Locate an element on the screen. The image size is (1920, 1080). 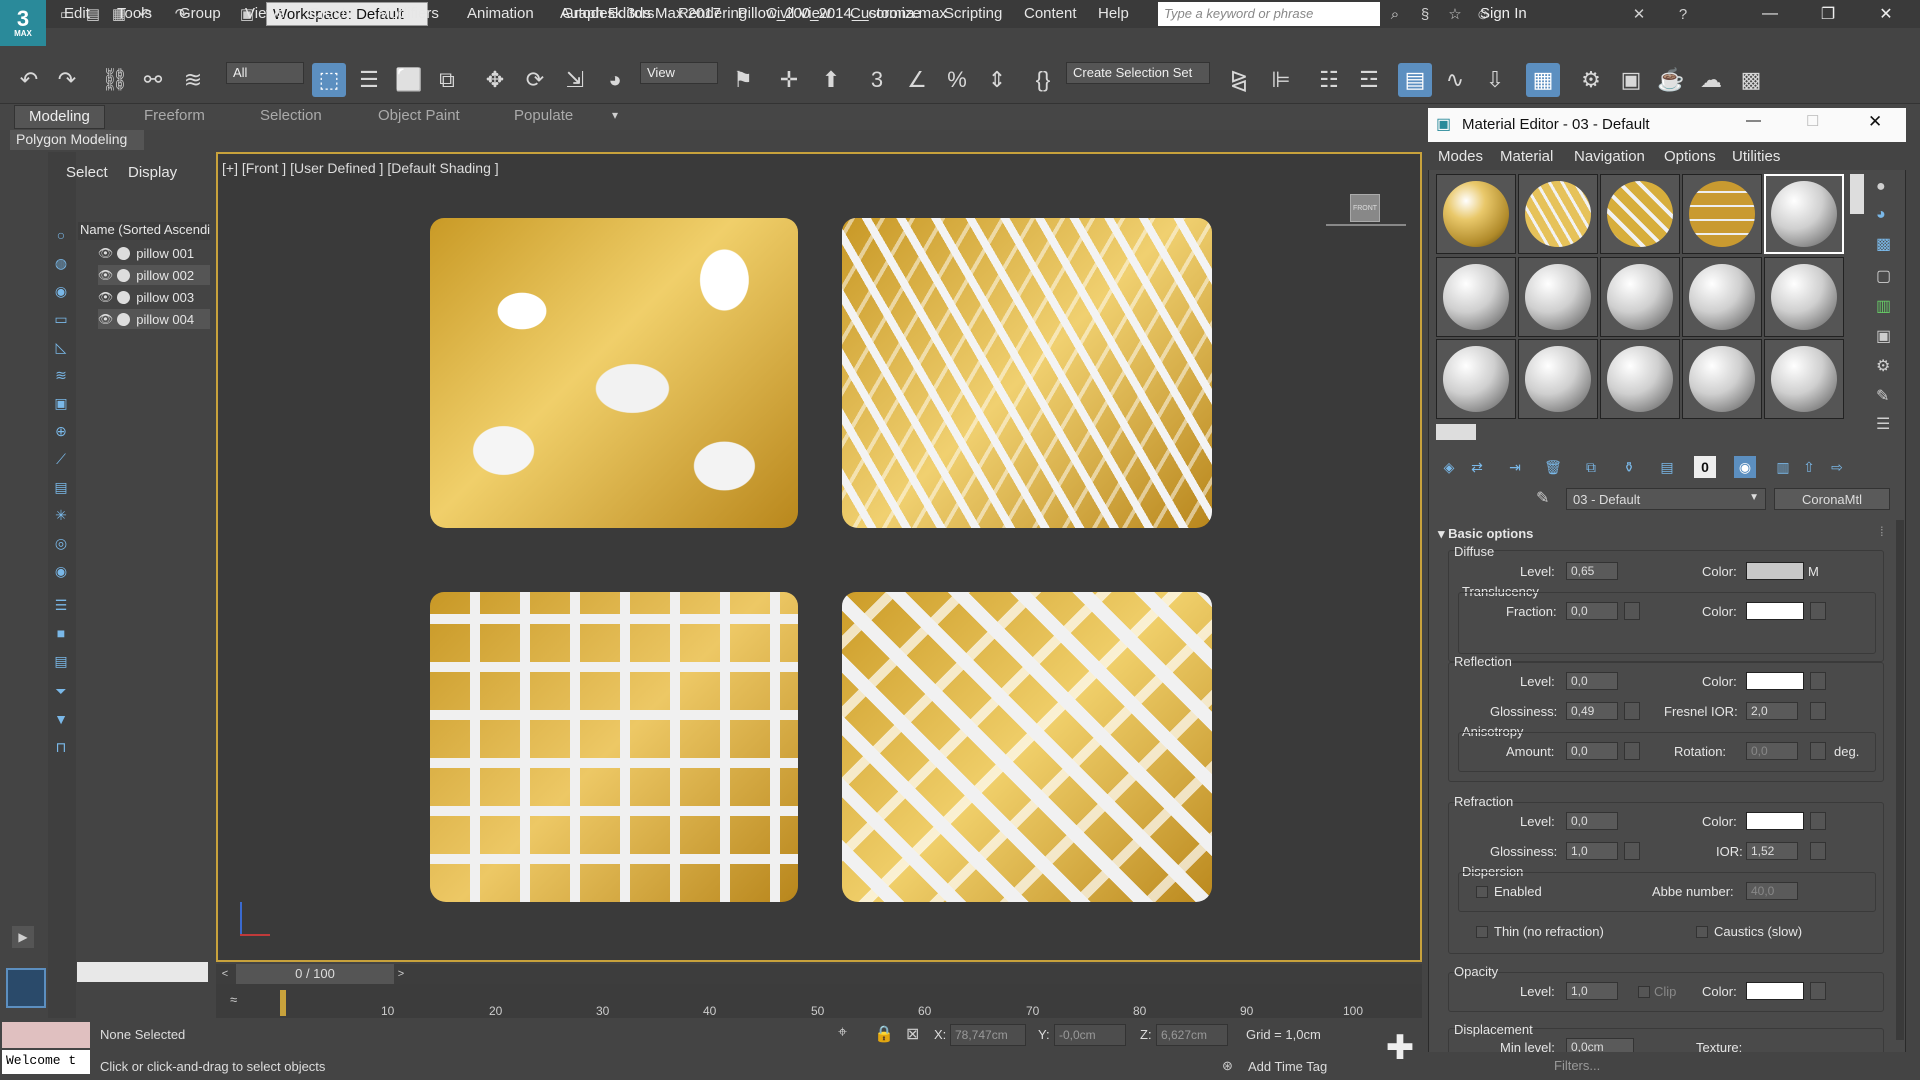
maxscript-mini-listener: Welcome t is located at coordinates (46, 1062).